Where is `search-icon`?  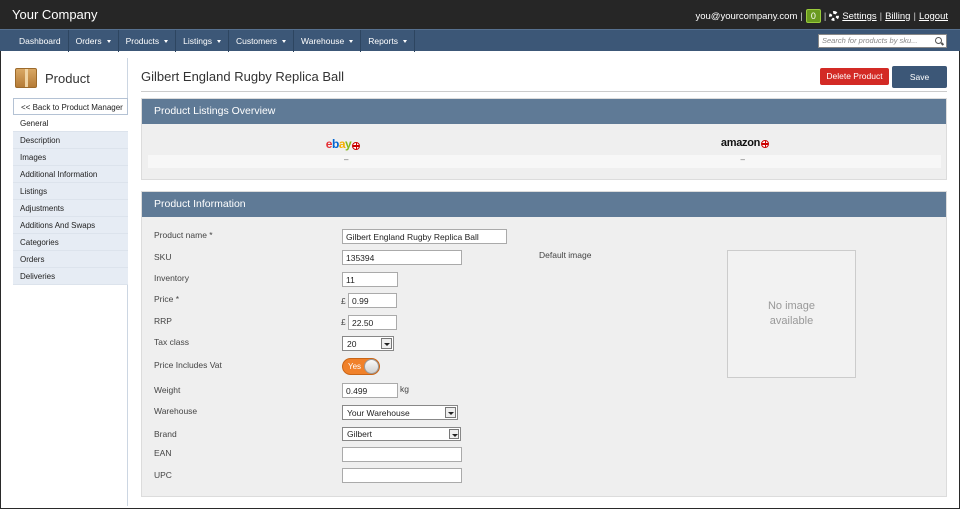 search-icon is located at coordinates (938, 40).